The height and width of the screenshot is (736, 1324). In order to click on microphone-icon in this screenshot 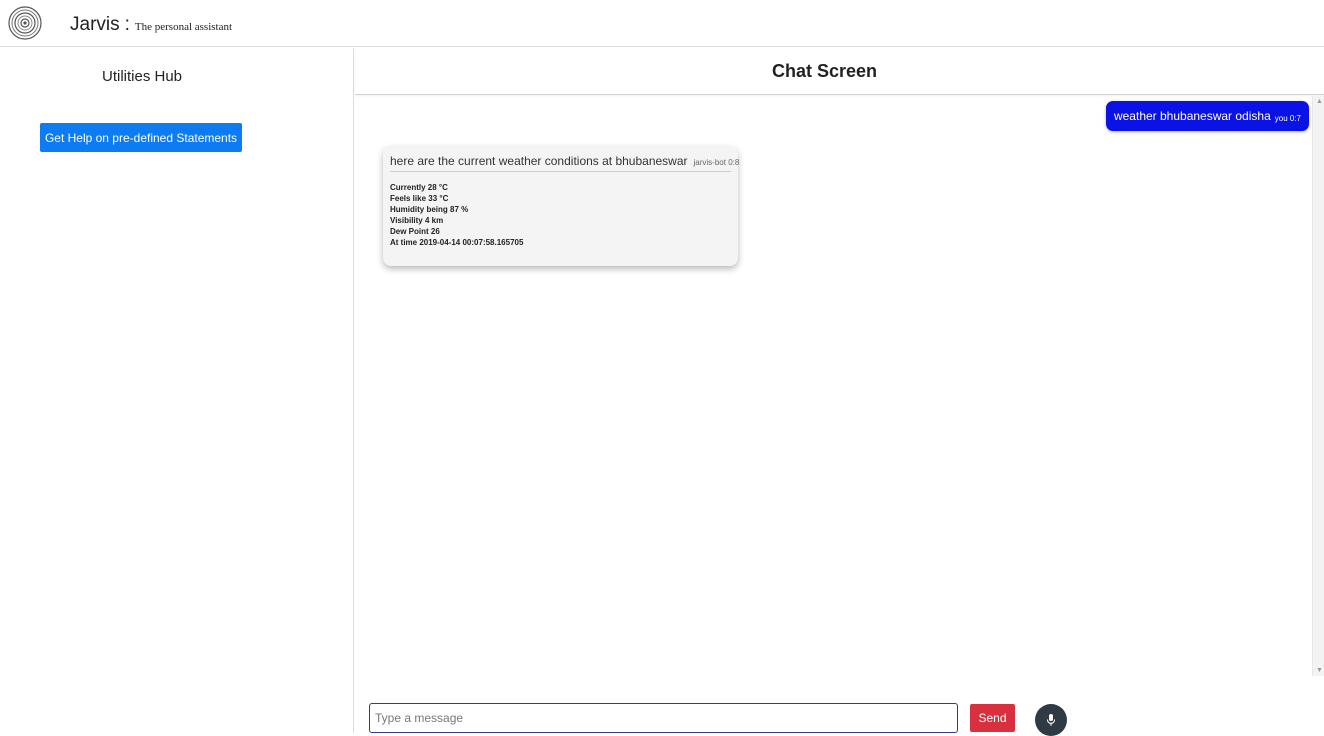, I will do `click(1051, 720)`.